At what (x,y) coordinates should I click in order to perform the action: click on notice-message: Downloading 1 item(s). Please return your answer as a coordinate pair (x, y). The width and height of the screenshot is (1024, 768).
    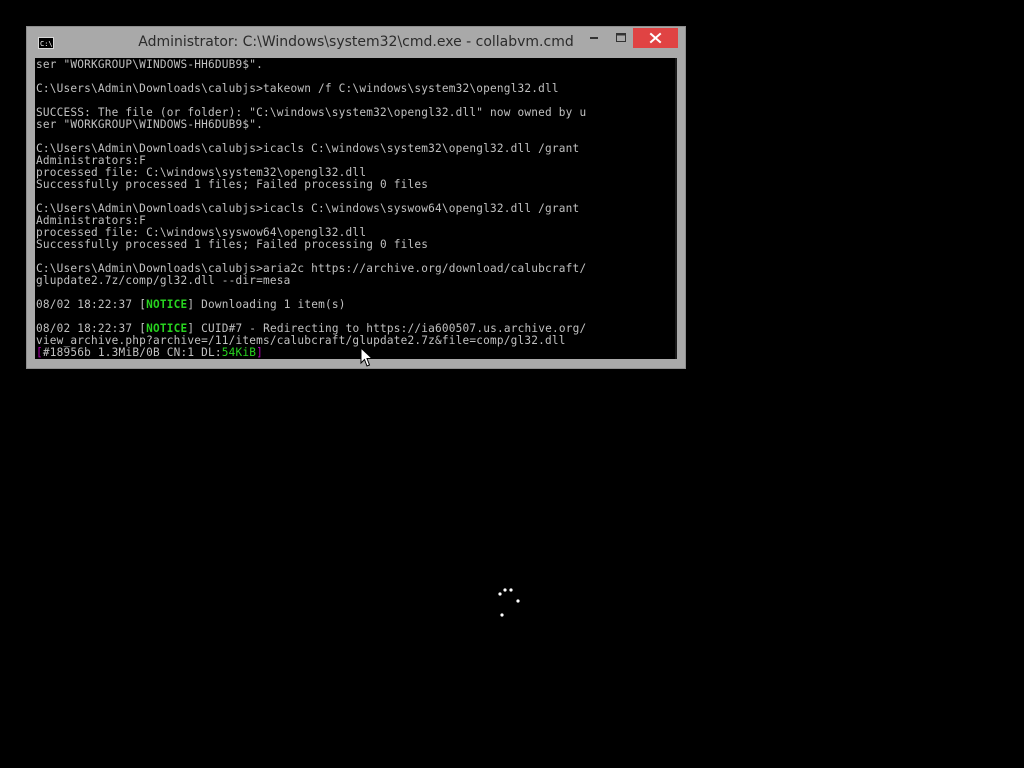
    Looking at the image, I should click on (273, 304).